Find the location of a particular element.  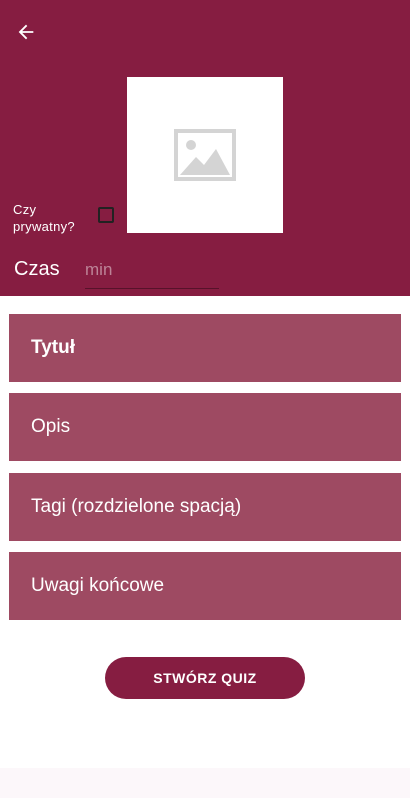

tags-field: Tagi (rozdzielone spacją) is located at coordinates (205, 507).